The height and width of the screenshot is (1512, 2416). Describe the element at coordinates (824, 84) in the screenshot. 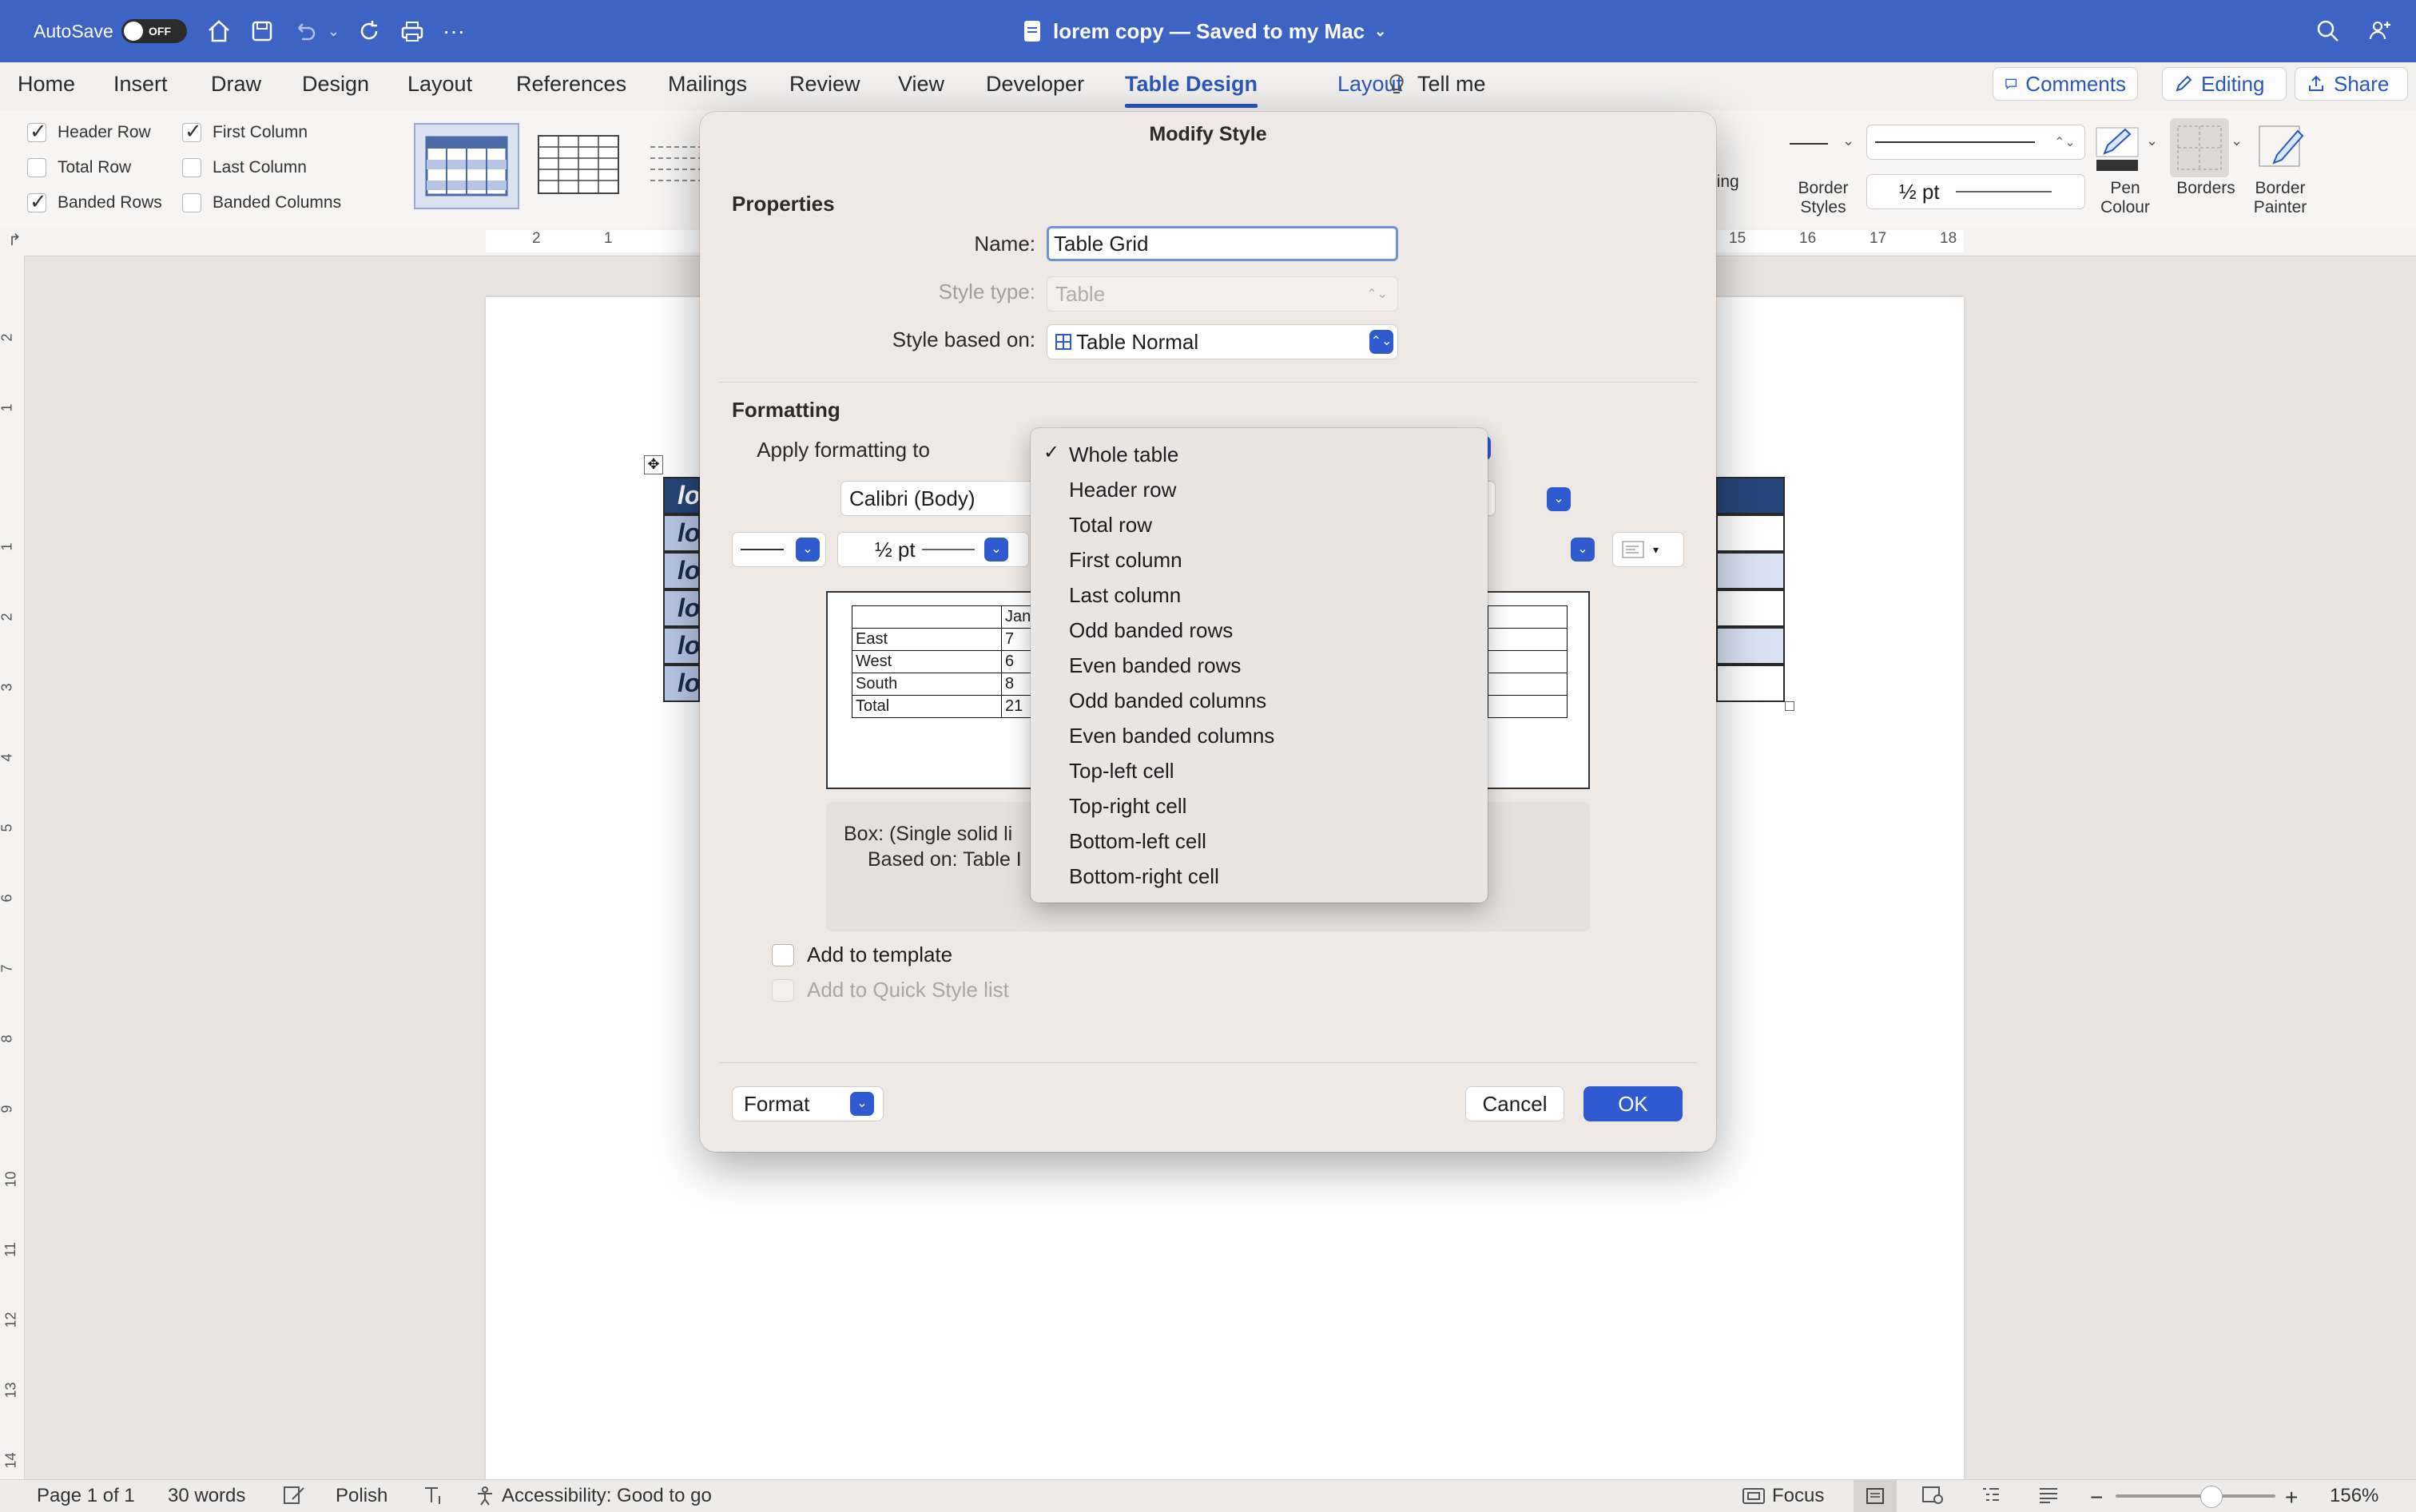

I see `tab-review: Review` at that location.